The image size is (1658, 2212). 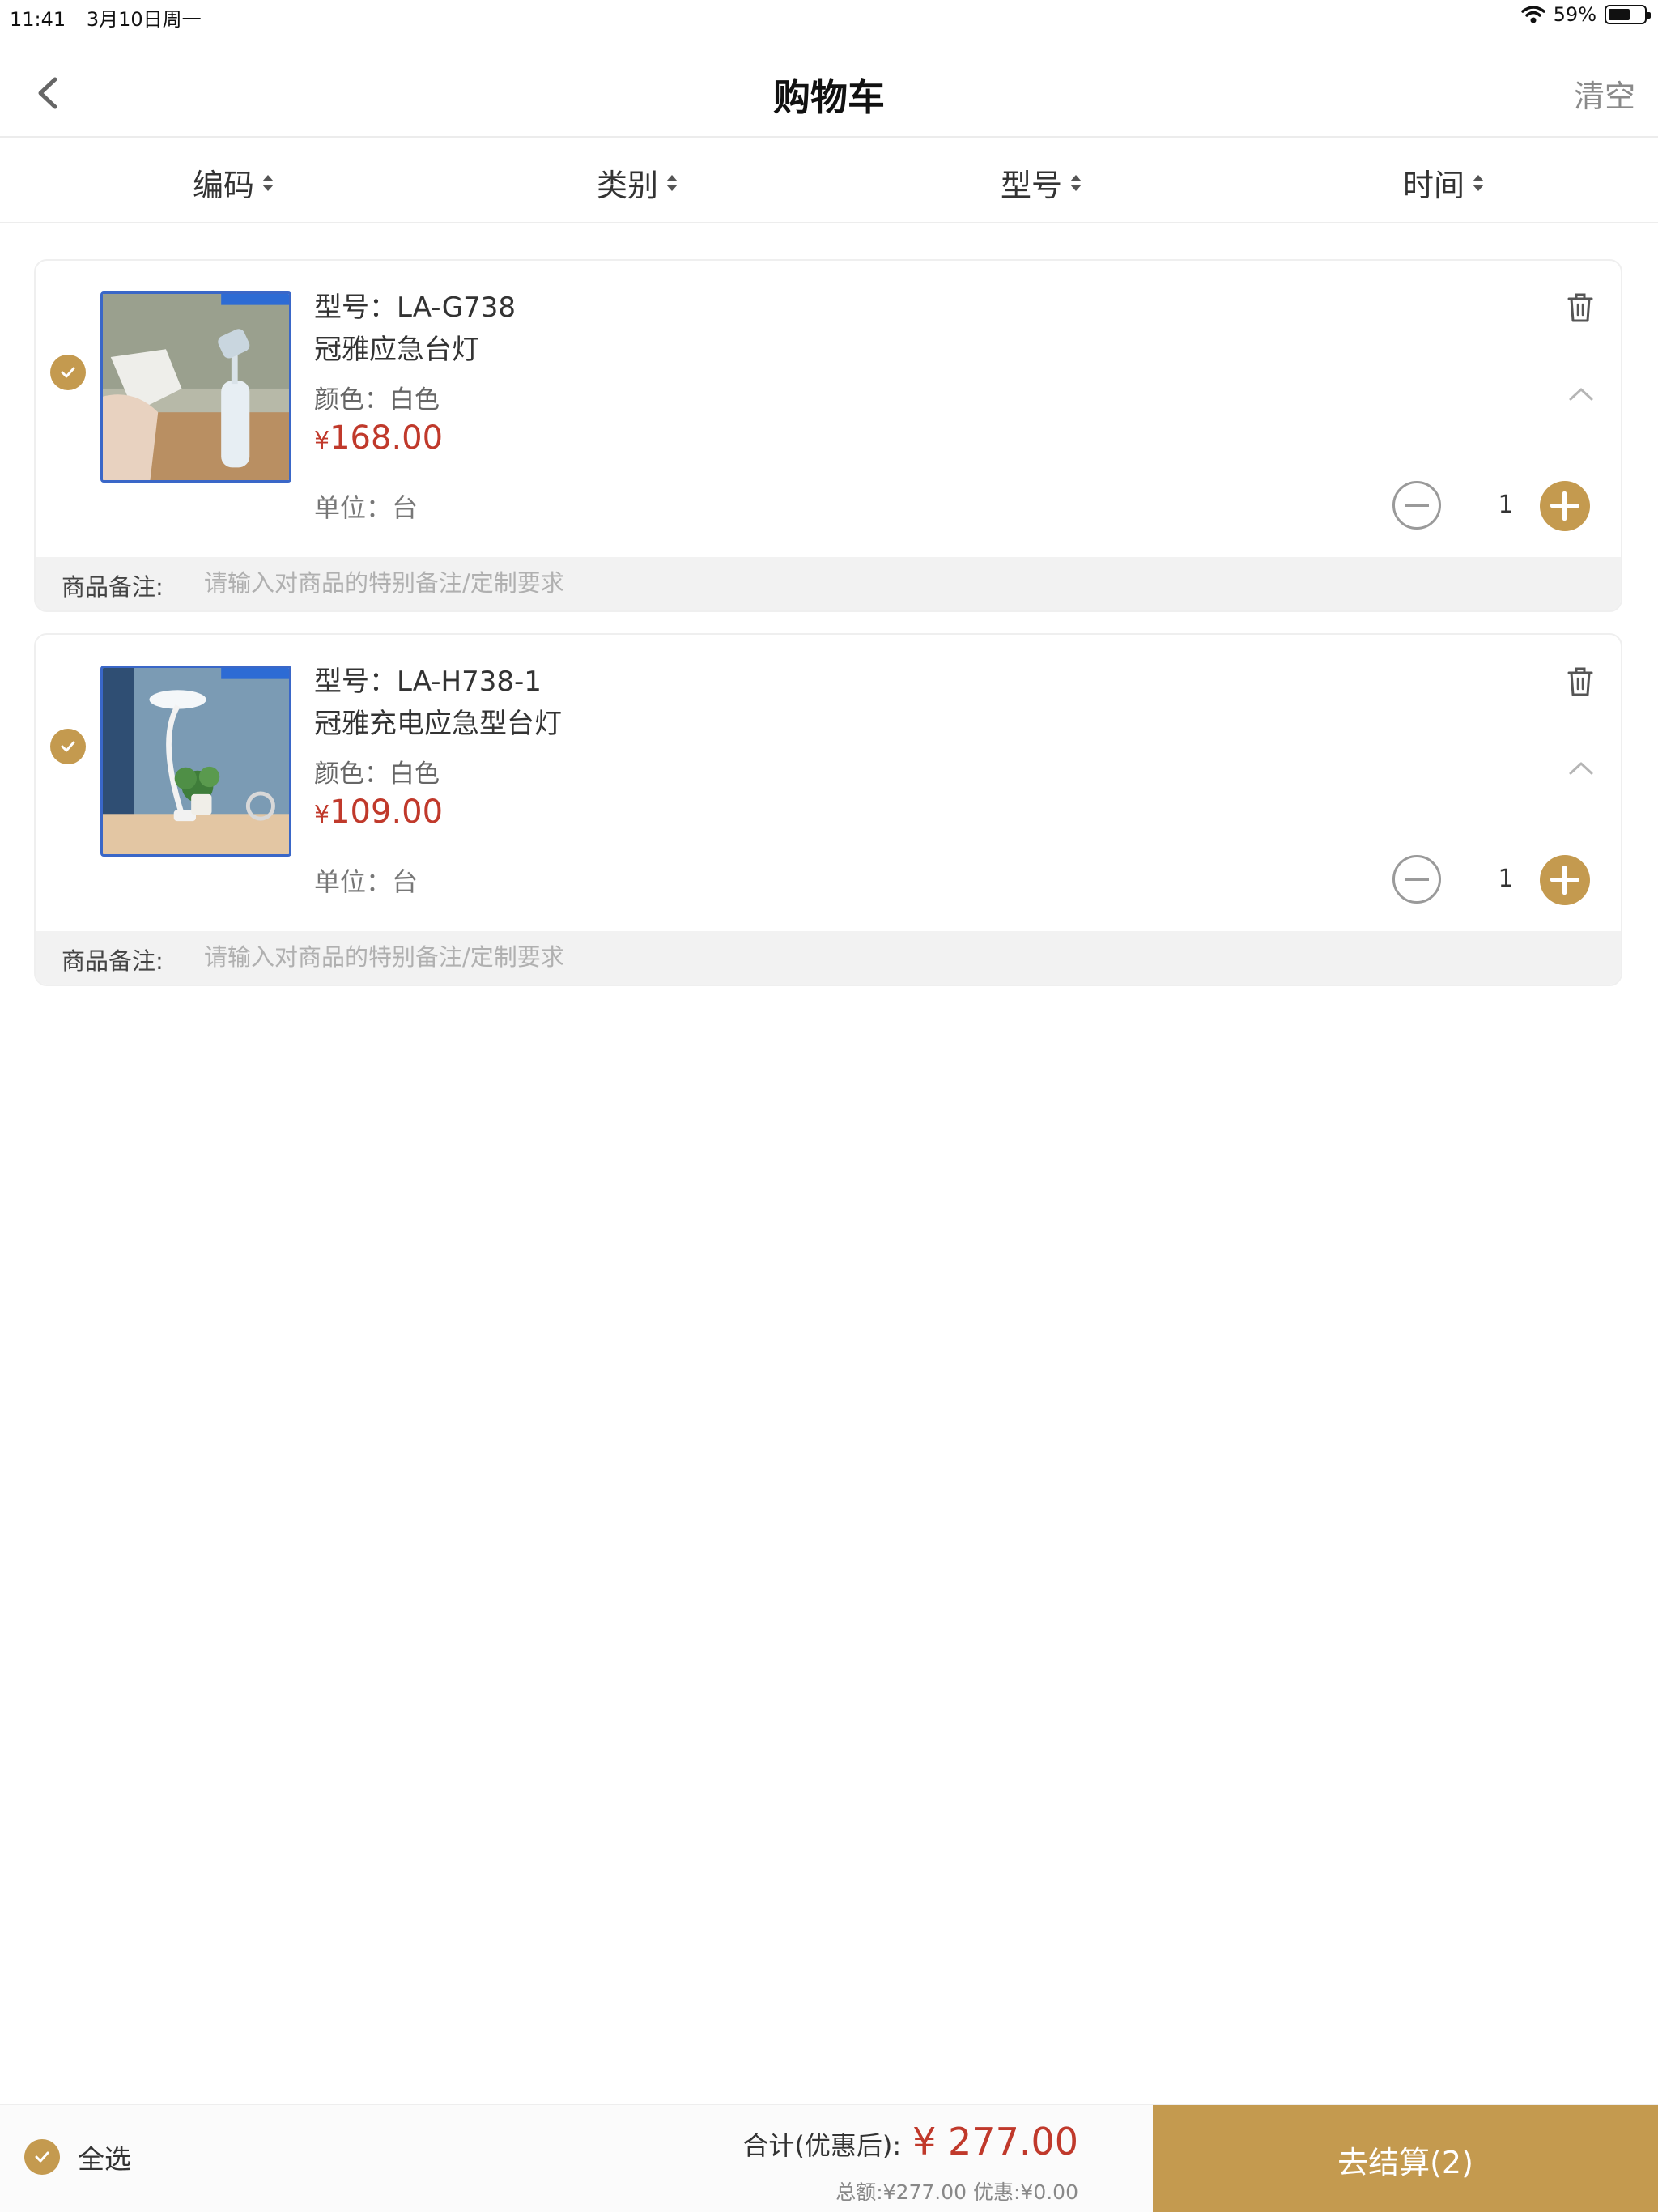 I want to click on product-price: ¥168.00, so click(x=378, y=438).